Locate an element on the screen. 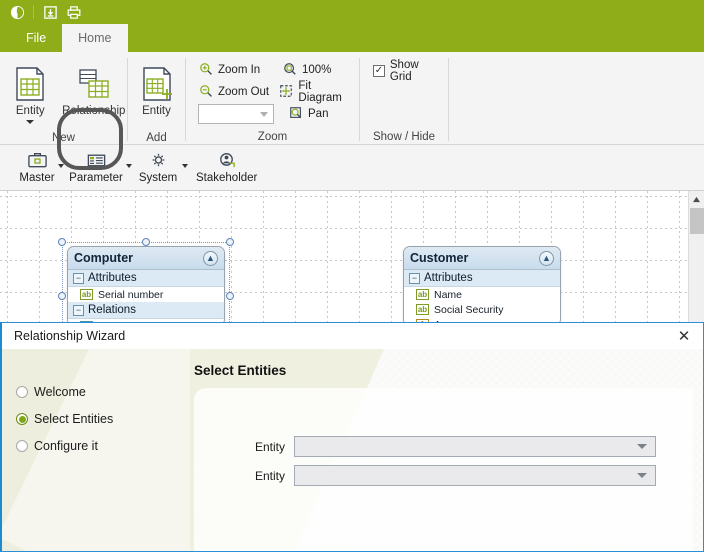 This screenshot has height=552, width=704. entity-fields-group: Entity Entity is located at coordinates (443, 437).